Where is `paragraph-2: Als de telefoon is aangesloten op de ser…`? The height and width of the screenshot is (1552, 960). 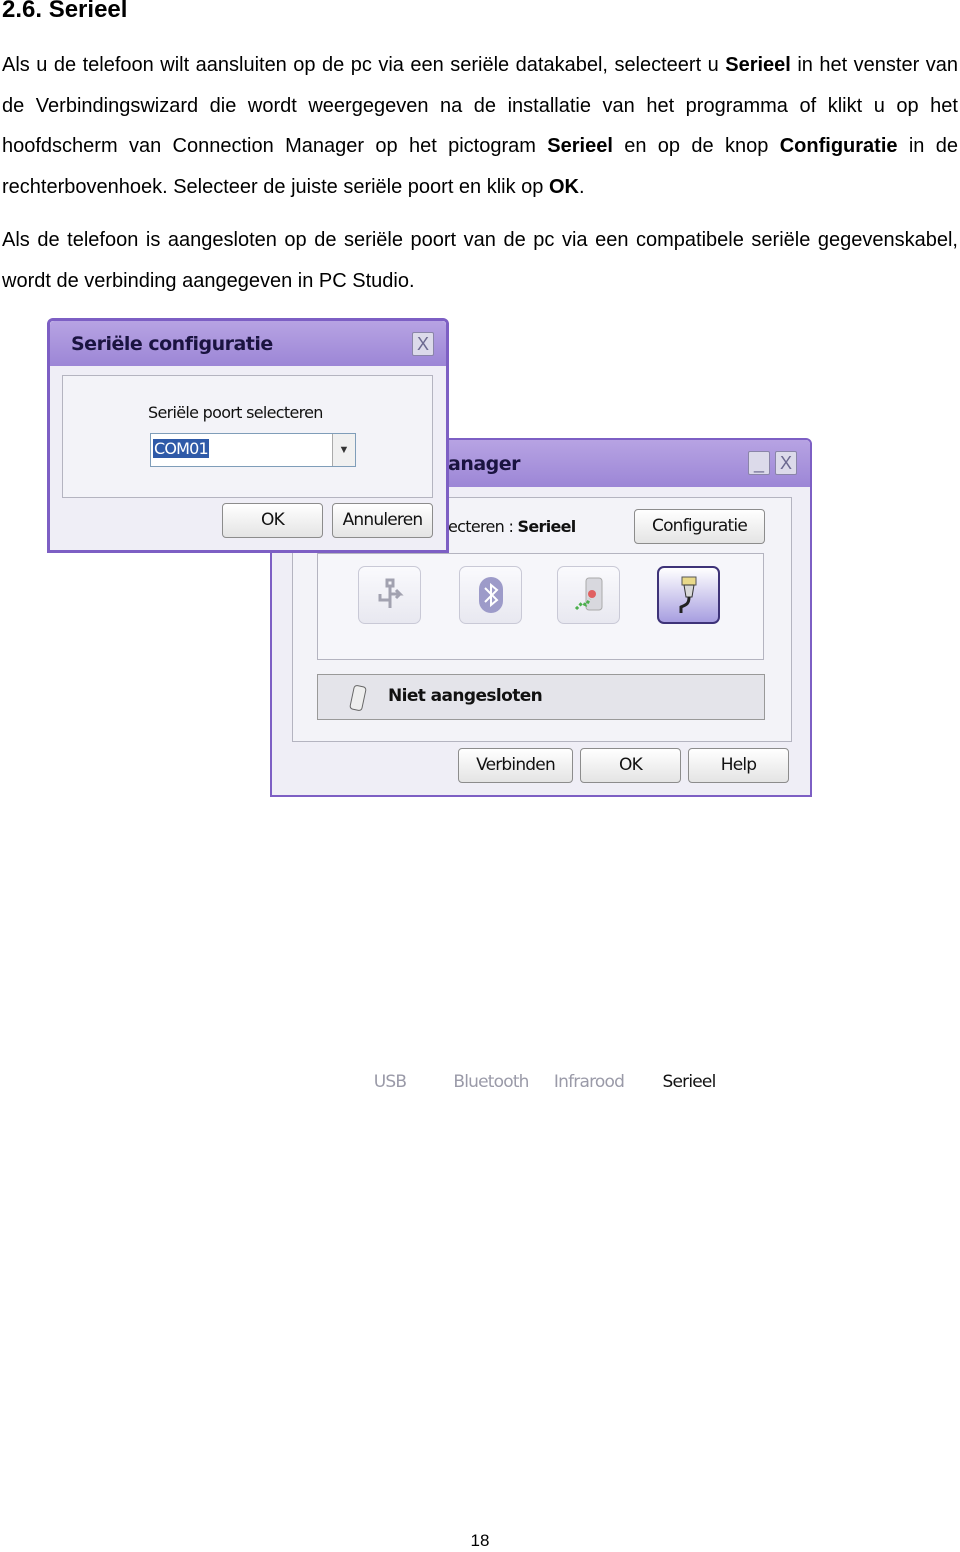
paragraph-2: Als de telefoon is aangesloten op de ser… is located at coordinates (480, 260).